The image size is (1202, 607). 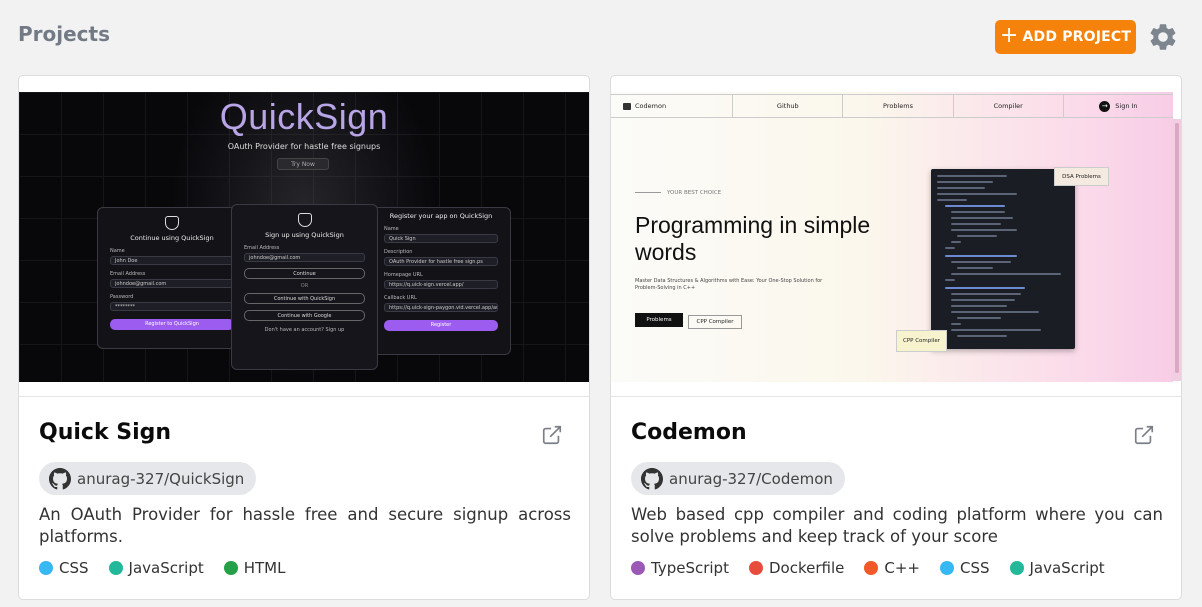 What do you see at coordinates (1177, 250) in the screenshot?
I see `preview-scrollbar` at bounding box center [1177, 250].